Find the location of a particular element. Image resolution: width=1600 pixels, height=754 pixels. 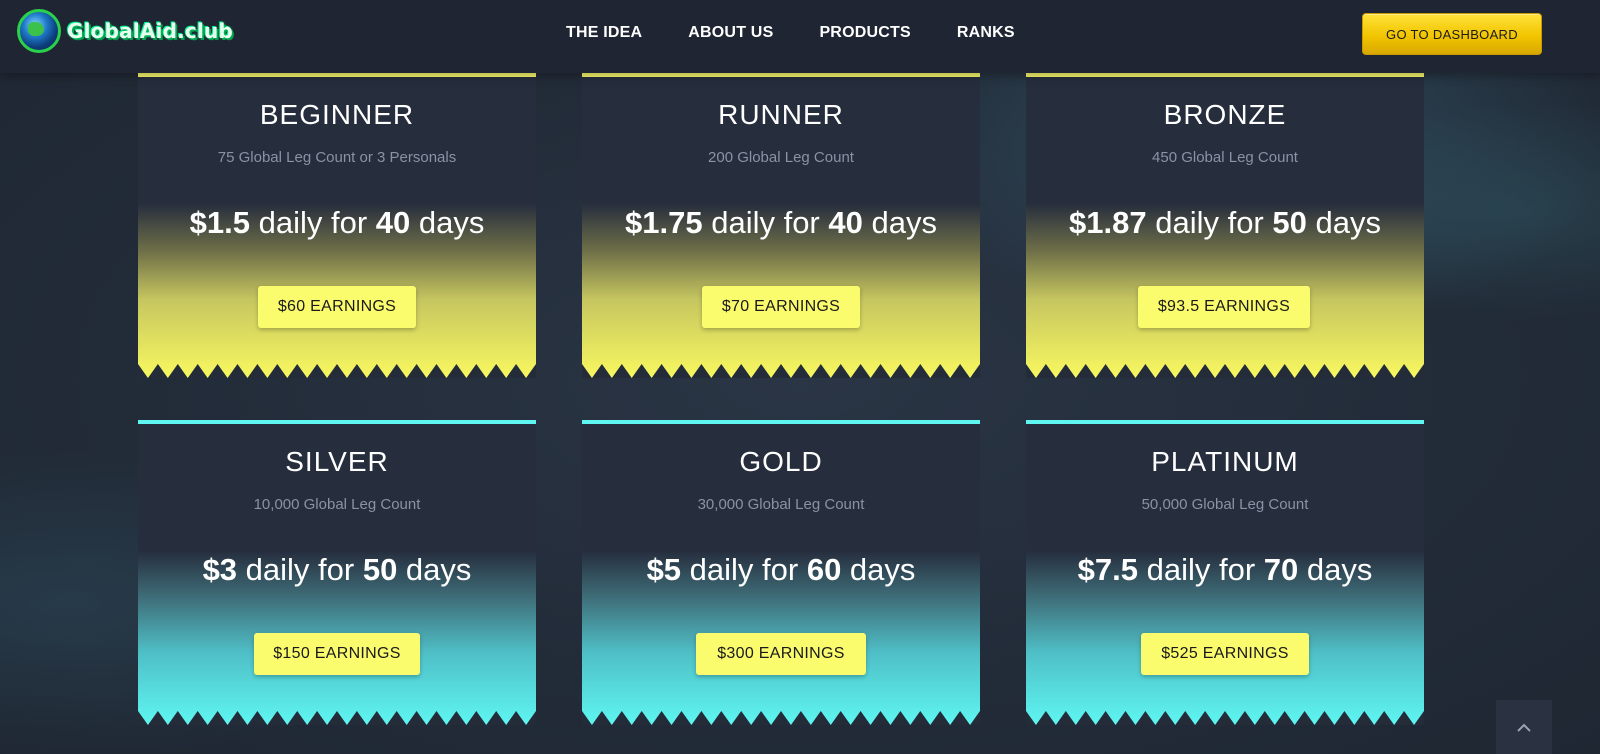

brand-logo: GlobalAid.club is located at coordinates (125, 31).